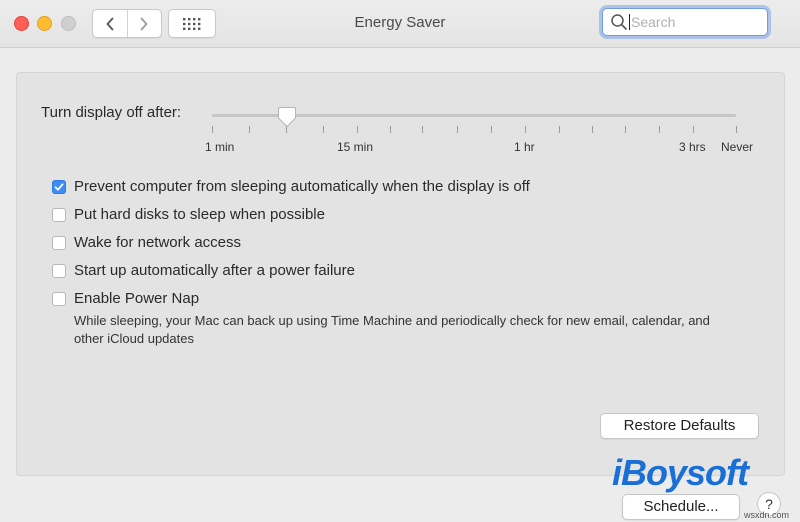 The image size is (800, 522). I want to click on power-nap-label: Enable Power Nap, so click(137, 298).